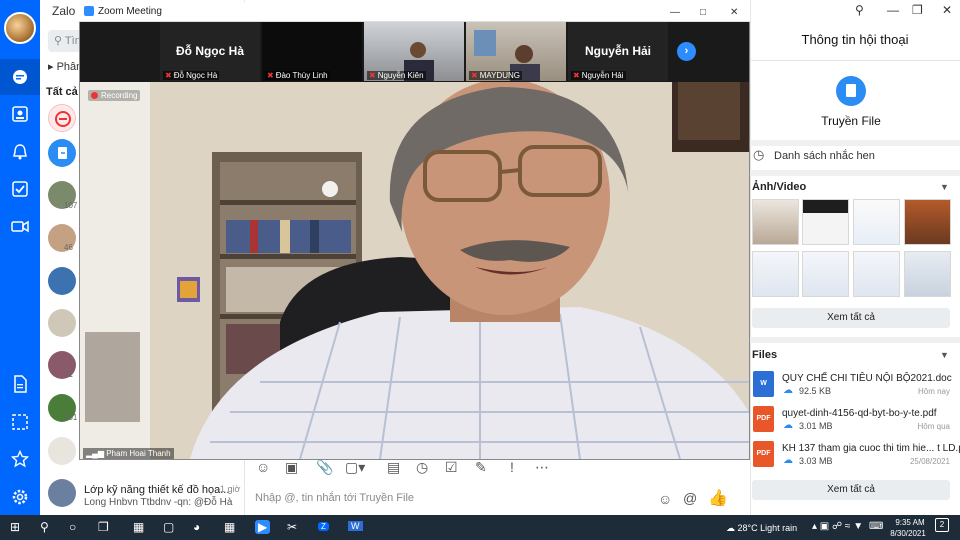  I want to click on capture-icon: ▢▾, so click(355, 467).